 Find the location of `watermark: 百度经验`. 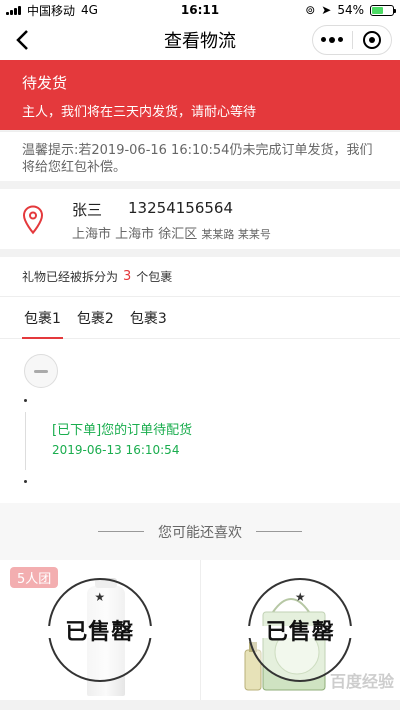

watermark: 百度经验 is located at coordinates (361, 681).